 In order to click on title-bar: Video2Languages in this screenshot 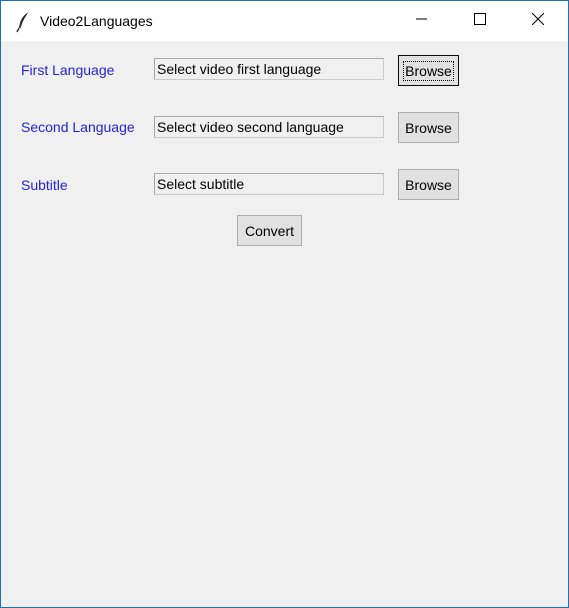, I will do `click(284, 21)`.